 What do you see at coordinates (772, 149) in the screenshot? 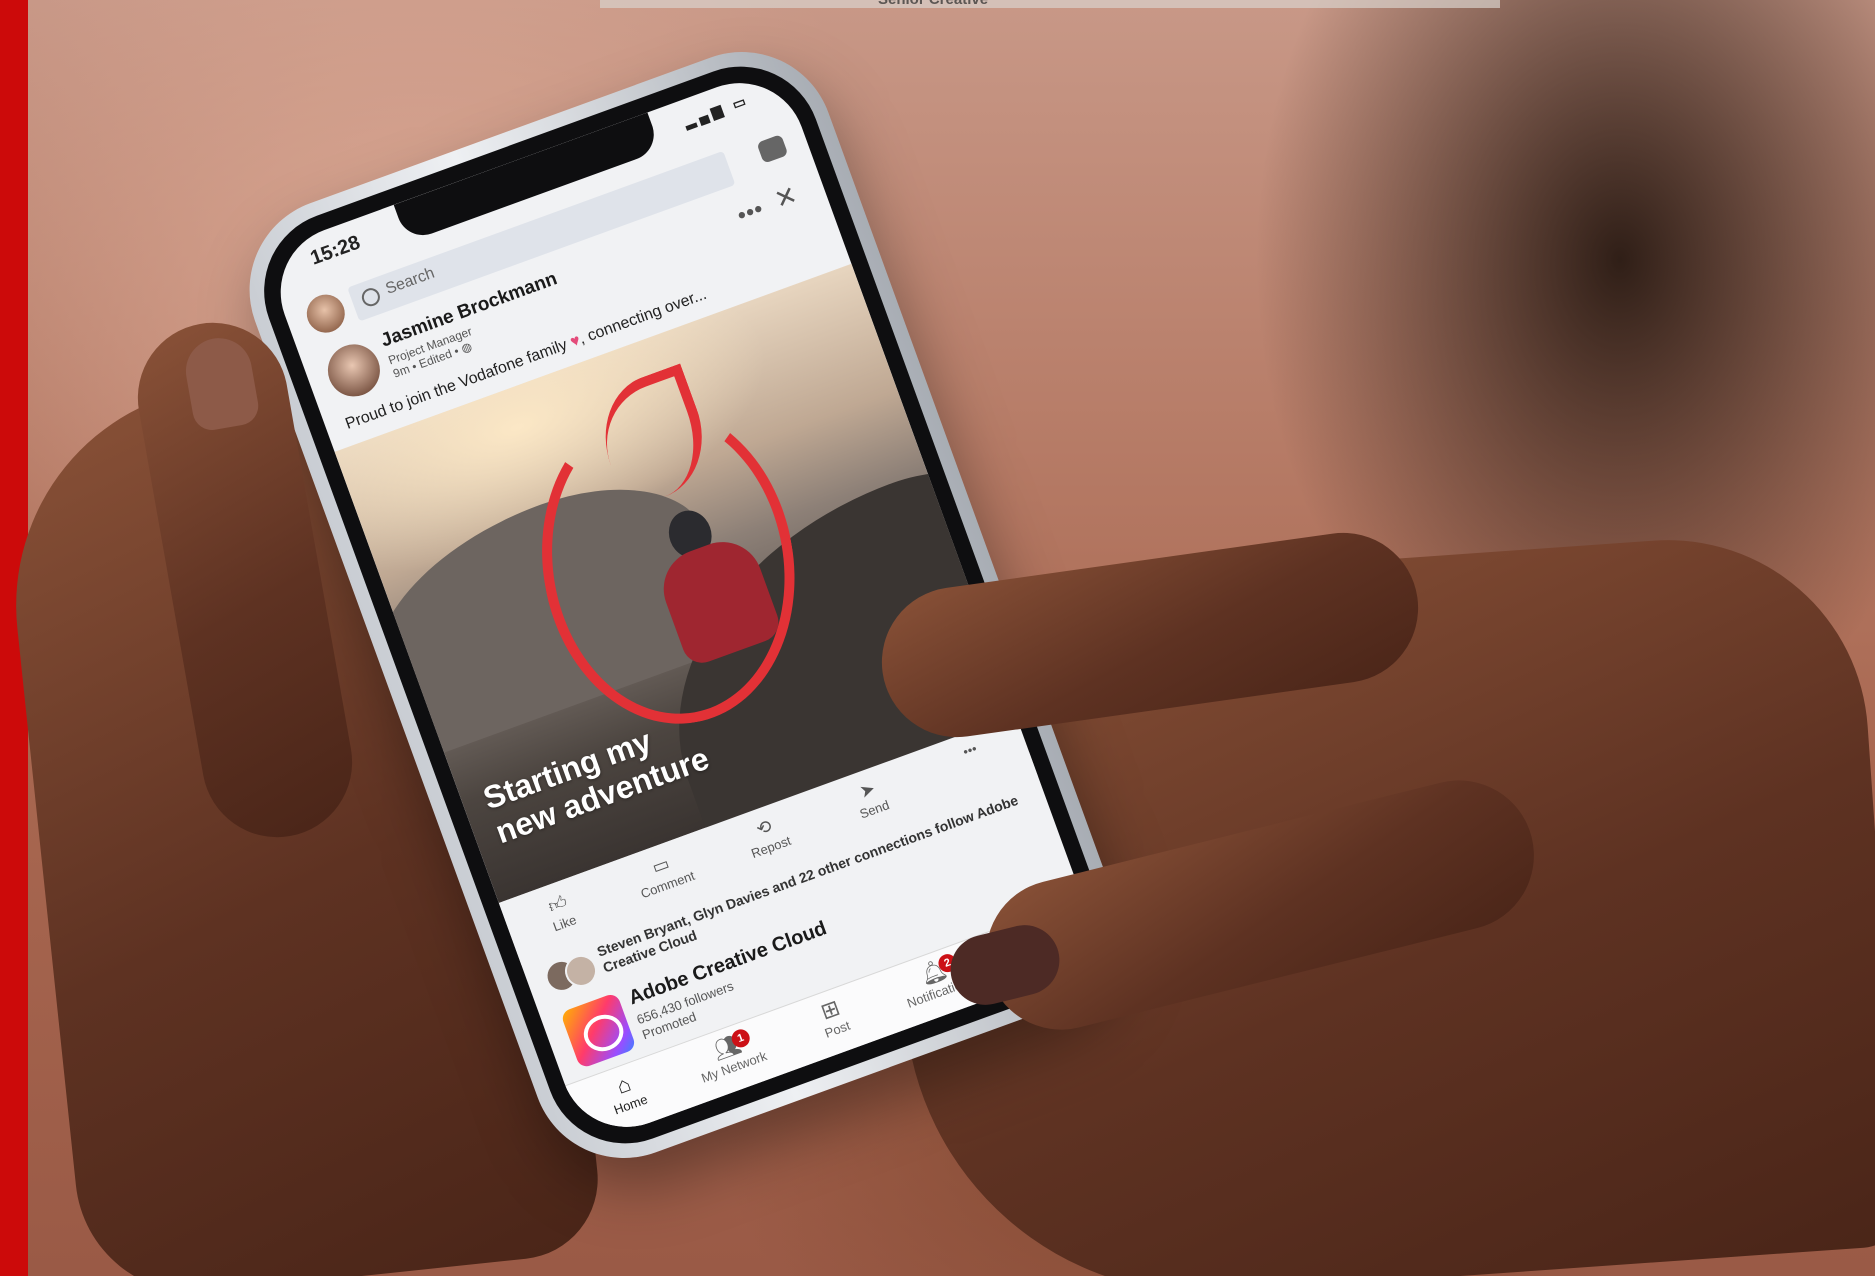
I see `message-icon` at bounding box center [772, 149].